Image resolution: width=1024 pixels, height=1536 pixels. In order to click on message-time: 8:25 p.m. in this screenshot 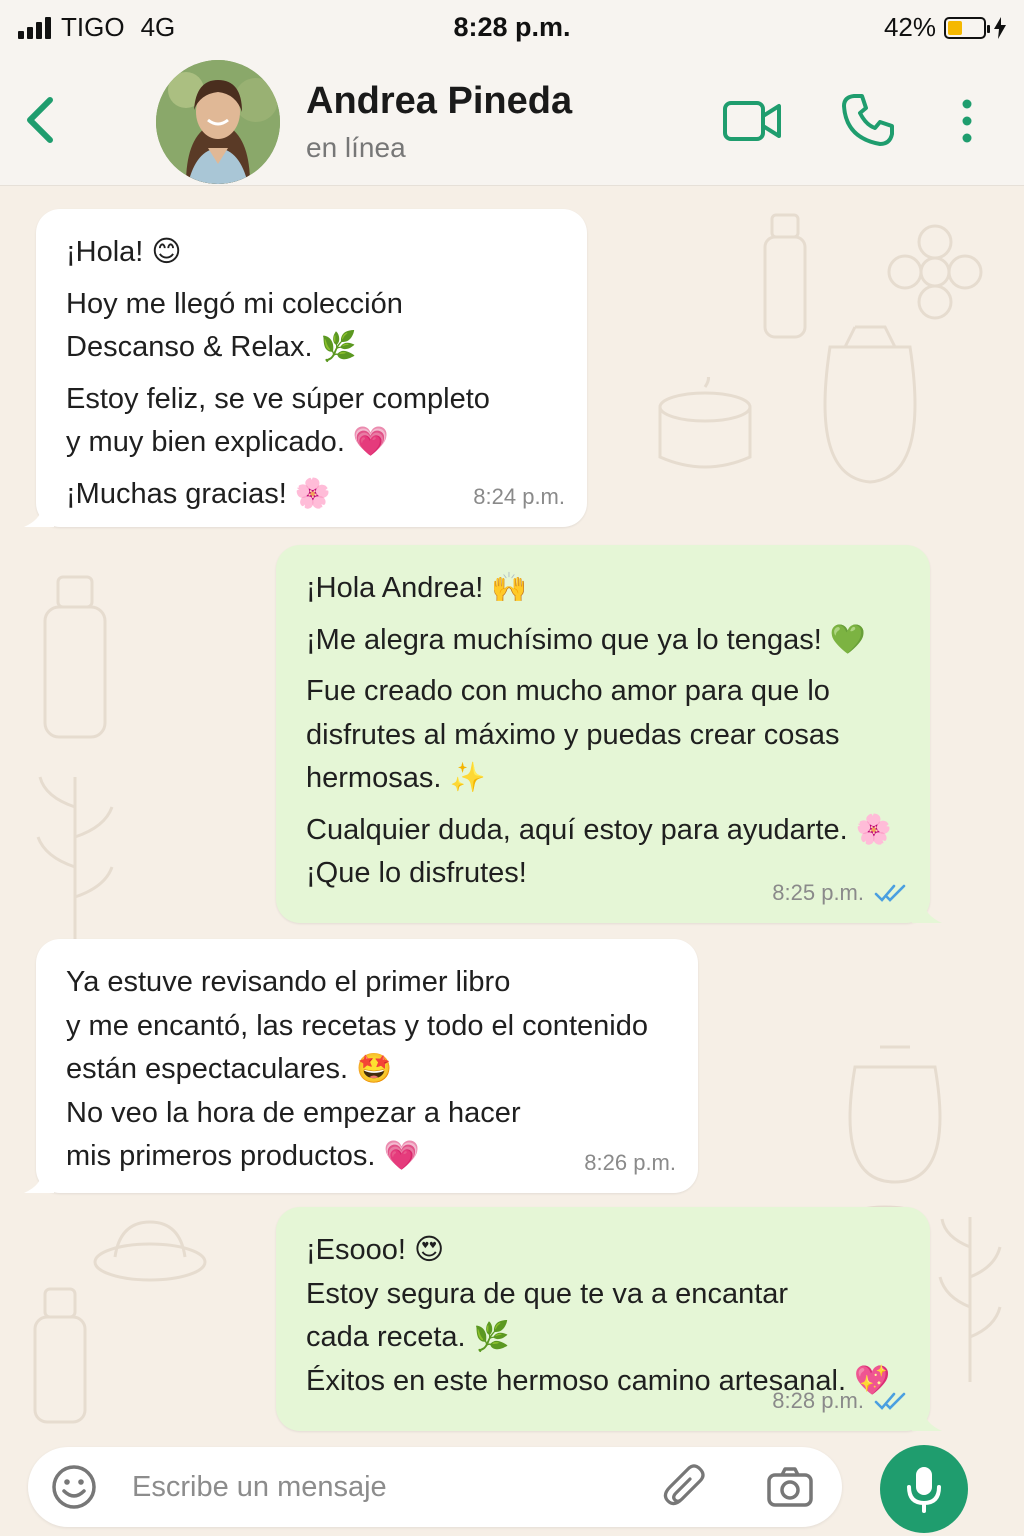, I will do `click(818, 892)`.